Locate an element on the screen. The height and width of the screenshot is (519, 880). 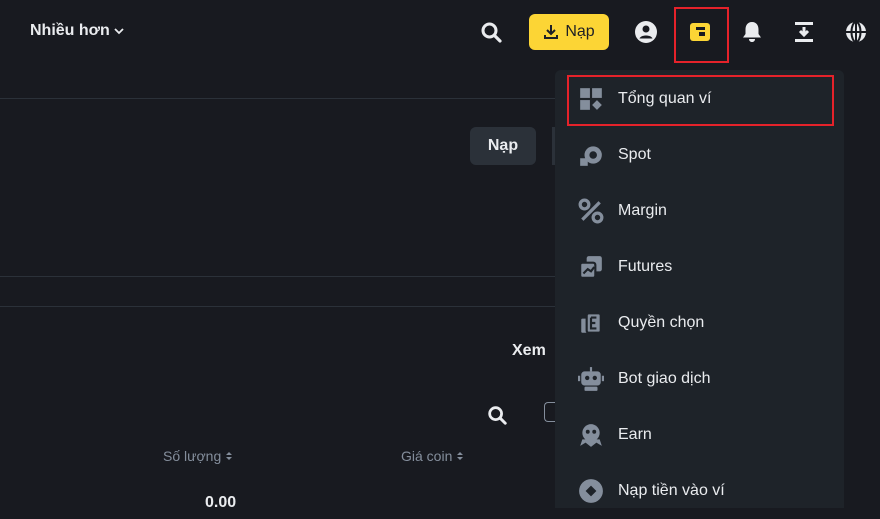
view-label: Xem is located at coordinates (529, 350).